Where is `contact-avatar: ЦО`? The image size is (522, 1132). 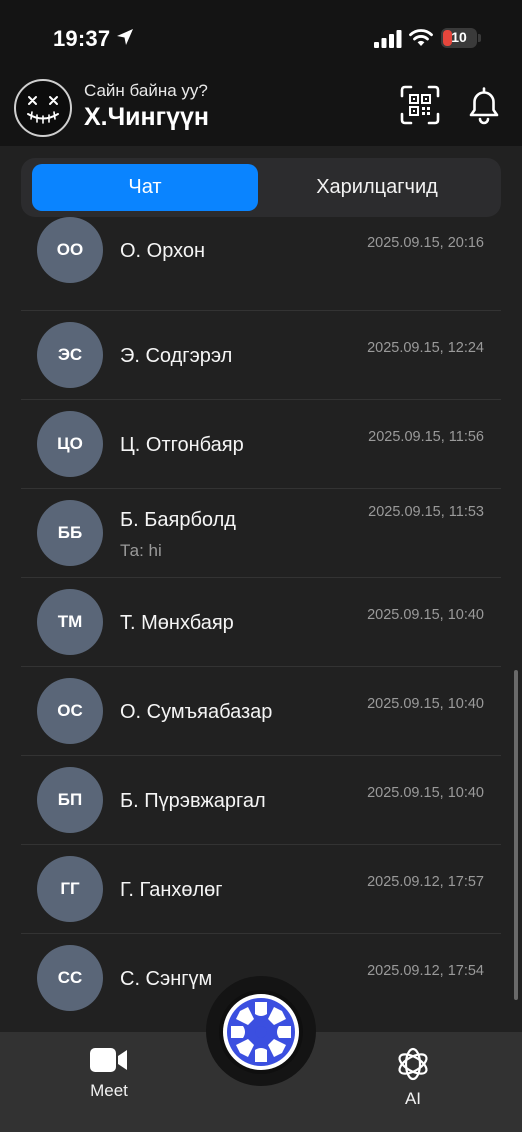 contact-avatar: ЦО is located at coordinates (70, 444).